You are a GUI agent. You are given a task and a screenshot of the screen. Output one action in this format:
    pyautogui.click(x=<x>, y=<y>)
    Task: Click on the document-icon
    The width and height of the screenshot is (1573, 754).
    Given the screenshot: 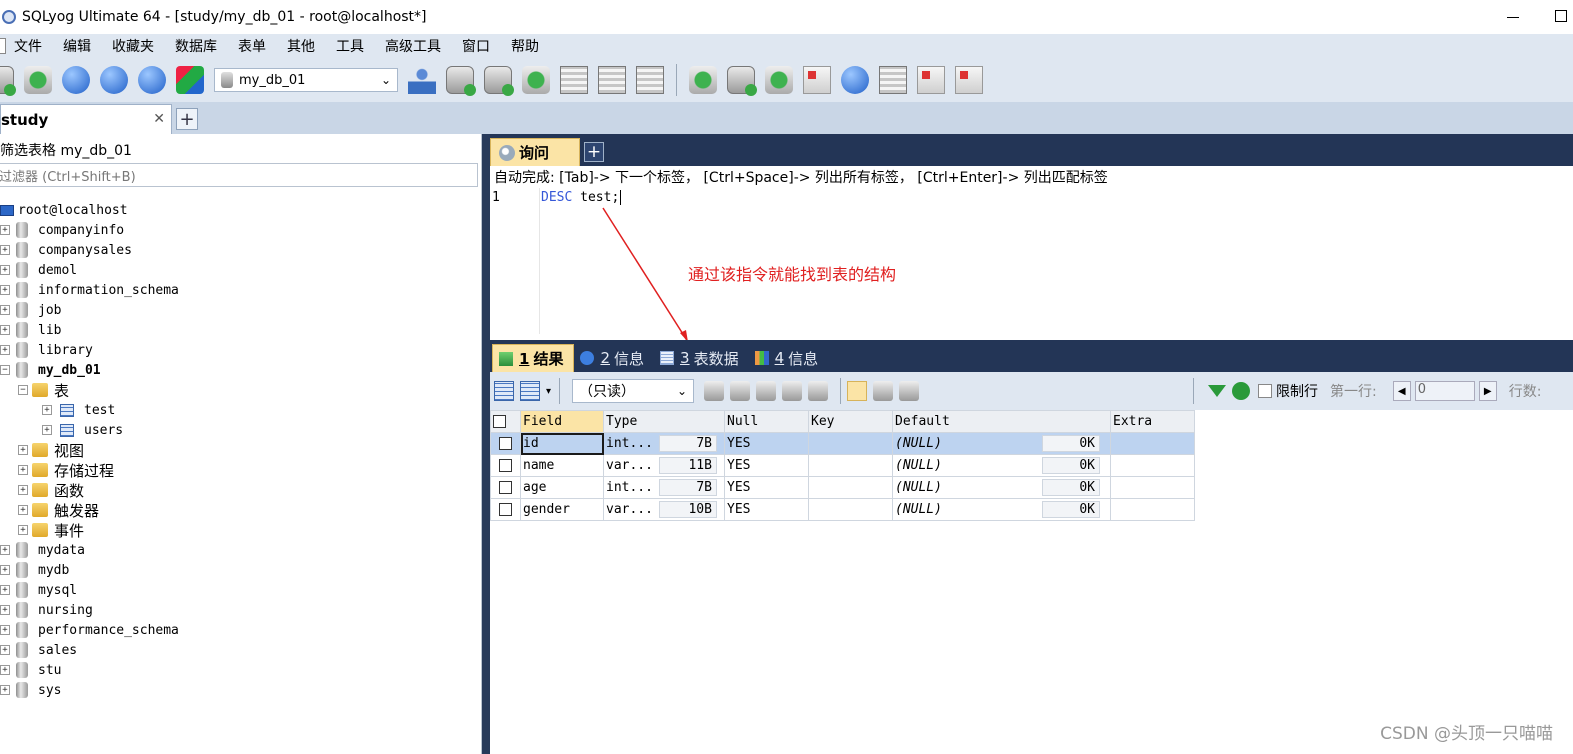 What is the action you would take?
    pyautogui.click(x=3, y=46)
    